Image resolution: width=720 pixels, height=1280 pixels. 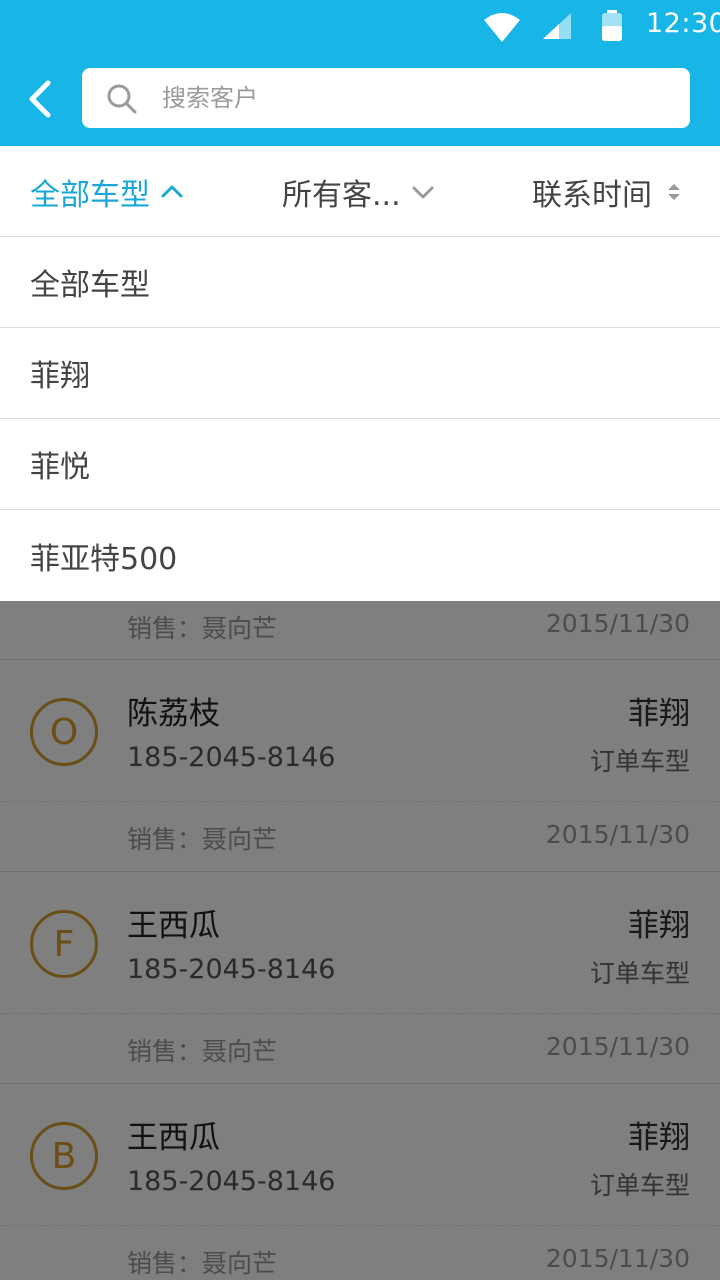 I want to click on wifi-icon, so click(x=502, y=27).